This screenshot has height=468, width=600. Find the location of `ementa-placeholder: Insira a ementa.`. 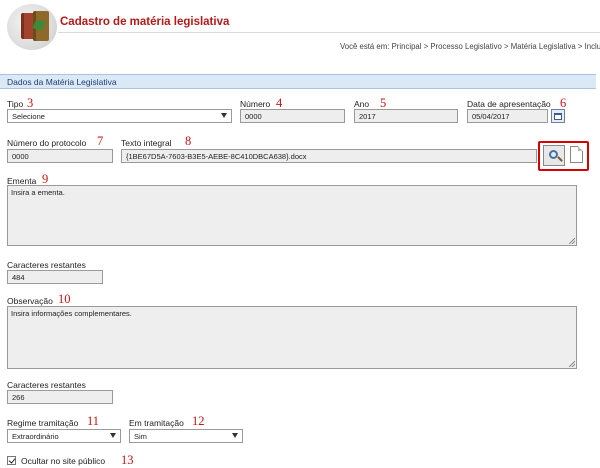

ementa-placeholder: Insira a ementa. is located at coordinates (38, 192).